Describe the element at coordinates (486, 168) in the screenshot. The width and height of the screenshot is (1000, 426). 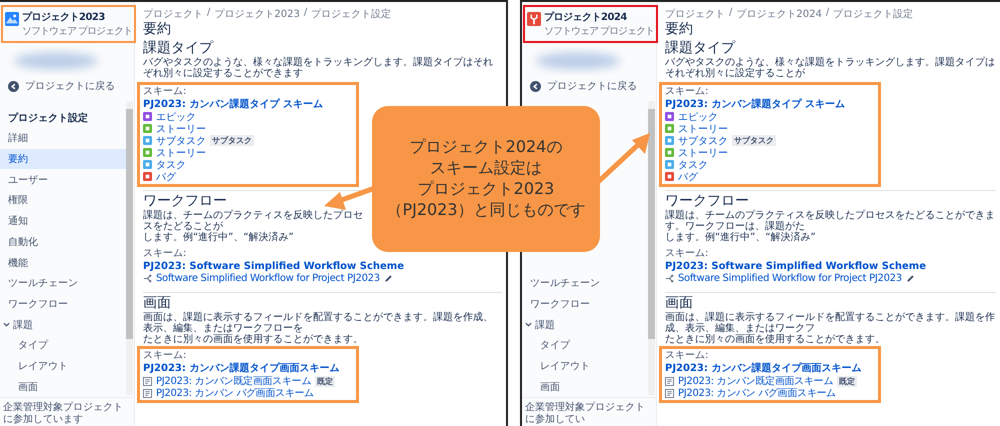
I see `callout-text: スキーム設定は` at that location.